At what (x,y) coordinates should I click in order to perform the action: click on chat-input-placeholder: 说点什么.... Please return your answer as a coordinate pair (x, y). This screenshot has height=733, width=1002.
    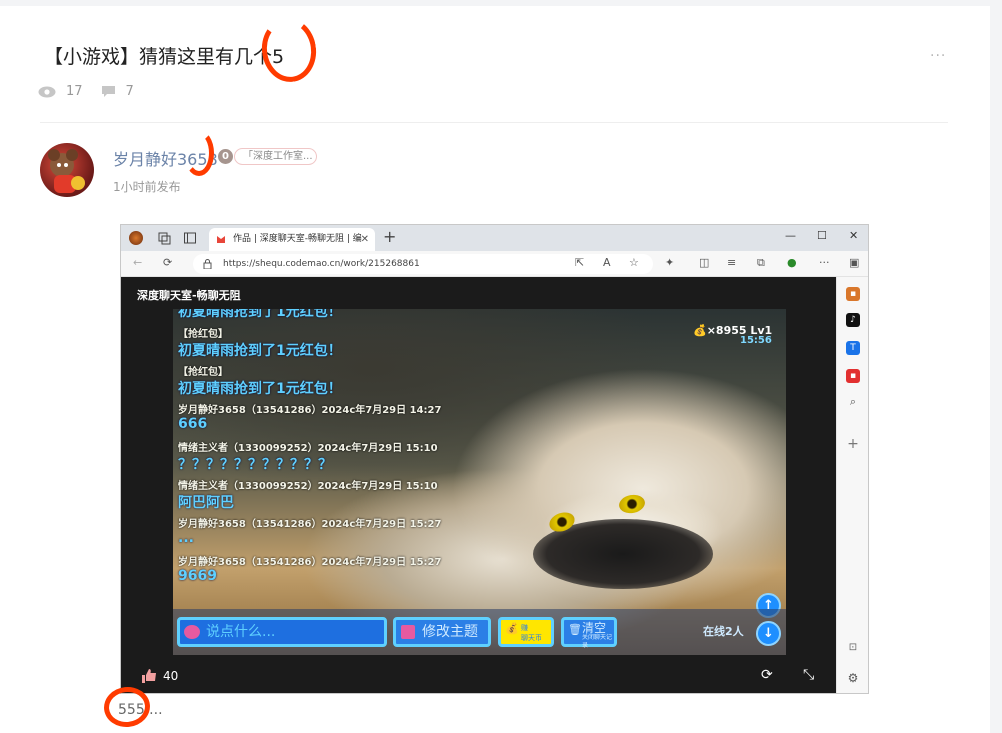
    Looking at the image, I should click on (241, 632).